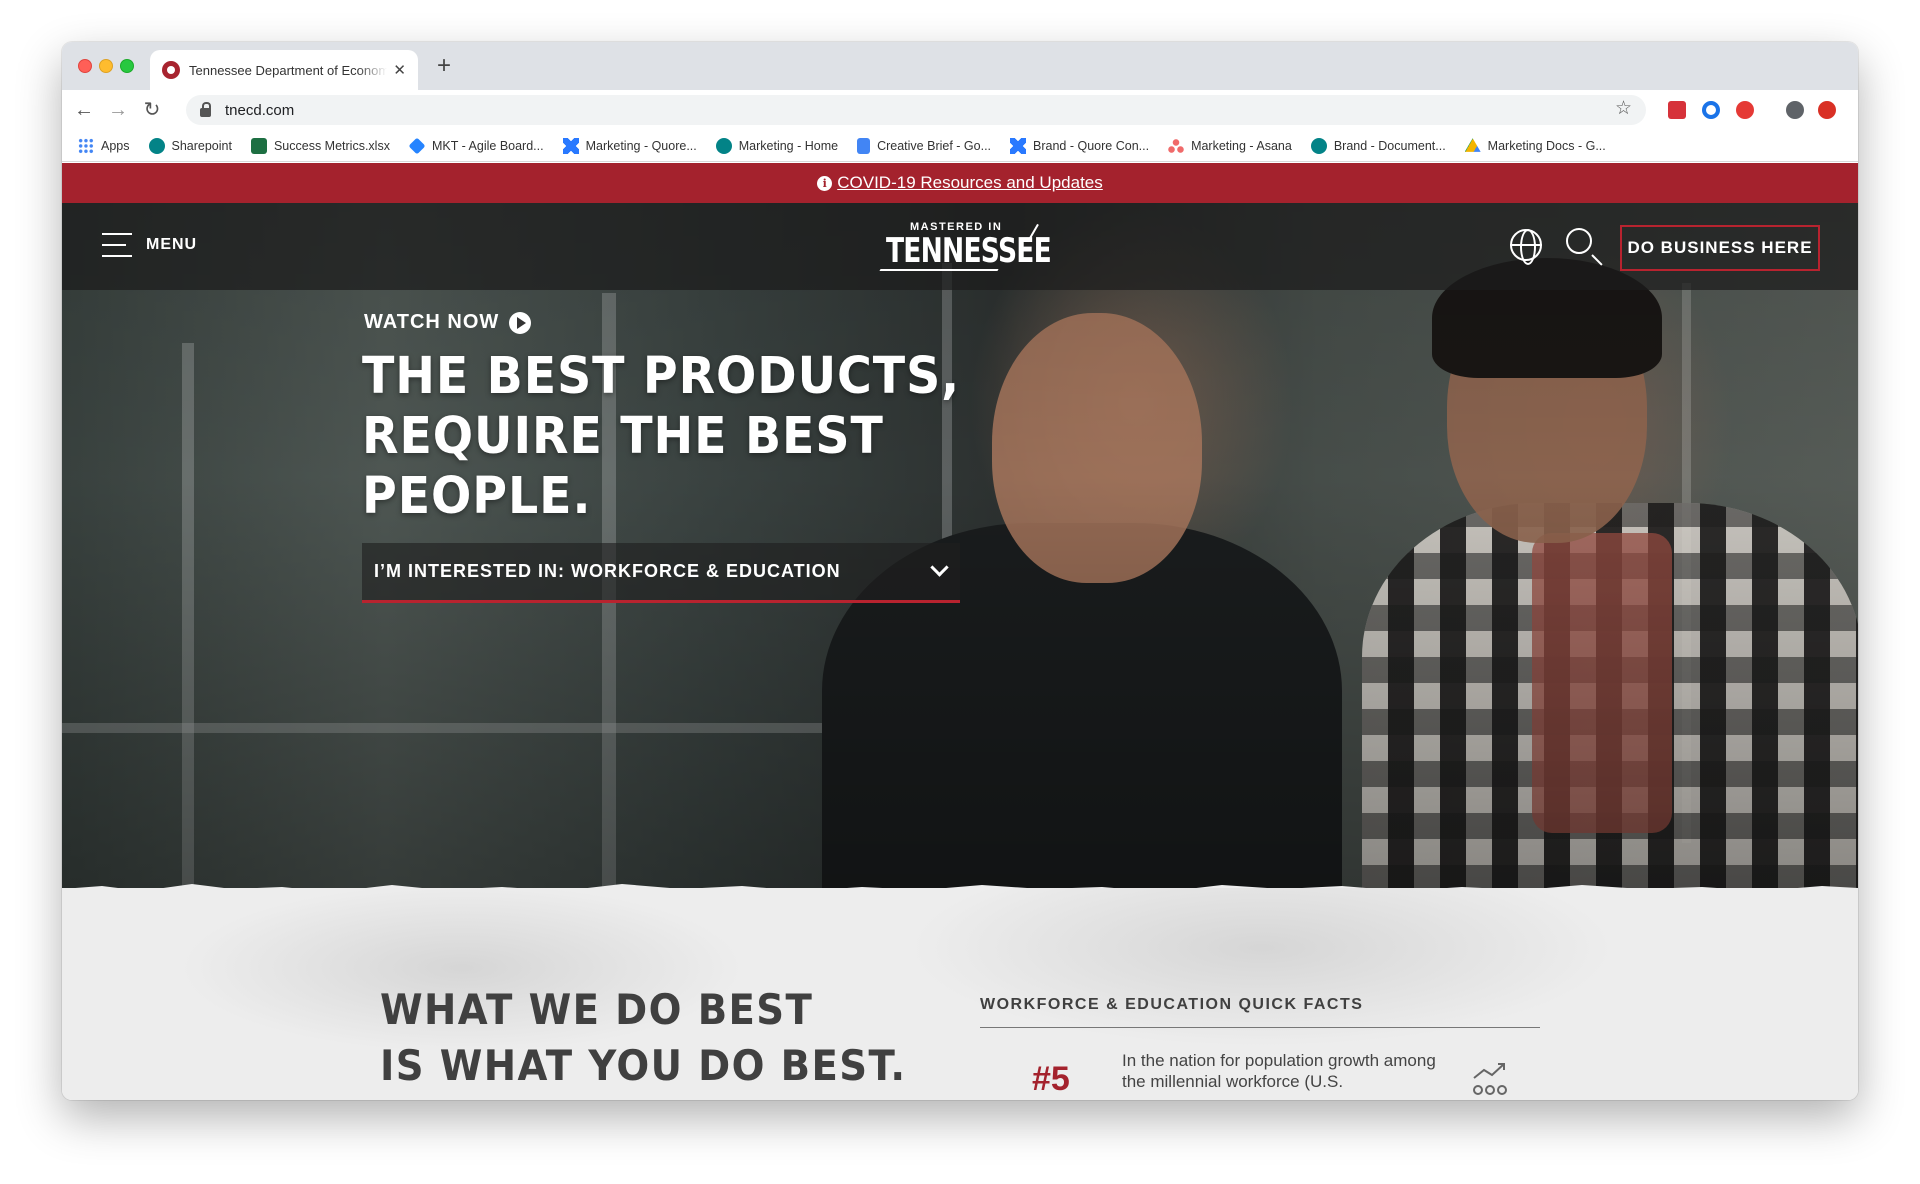 The image size is (1920, 1184). Describe the element at coordinates (1795, 110) in the screenshot. I see `profile-avatar-icon` at that location.